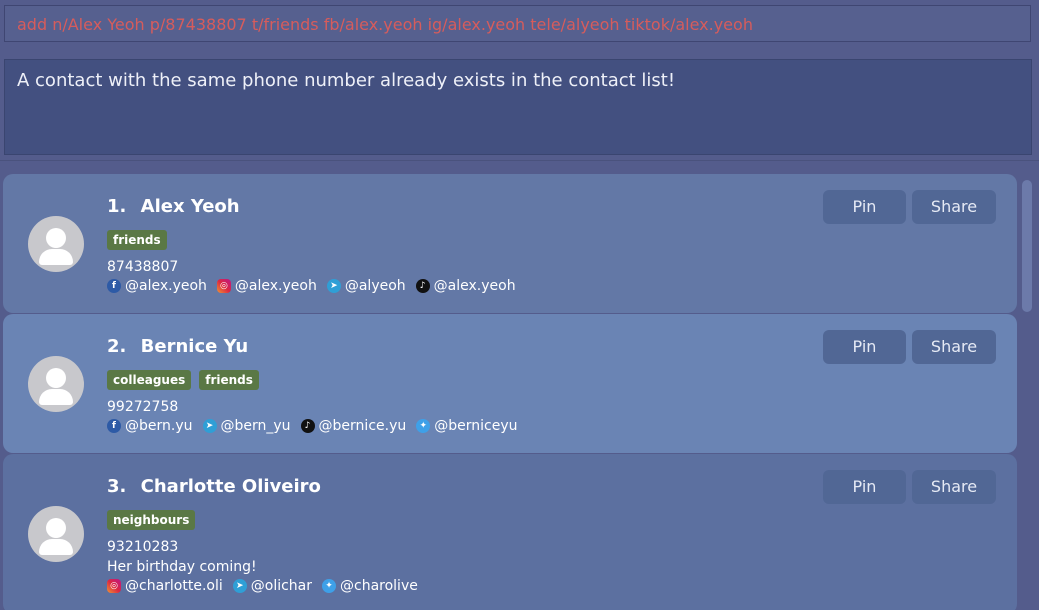 This screenshot has height=610, width=1039. Describe the element at coordinates (117, 346) in the screenshot. I see `contact-index: 2.` at that location.